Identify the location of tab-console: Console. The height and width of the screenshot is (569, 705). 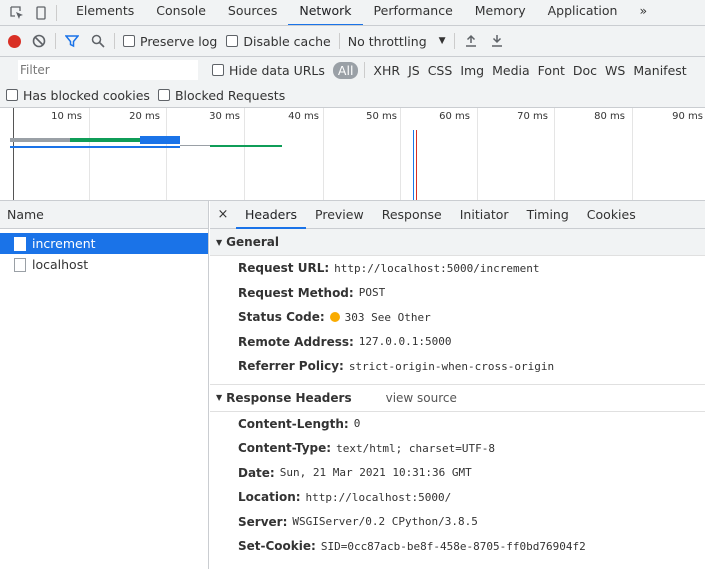
(181, 12).